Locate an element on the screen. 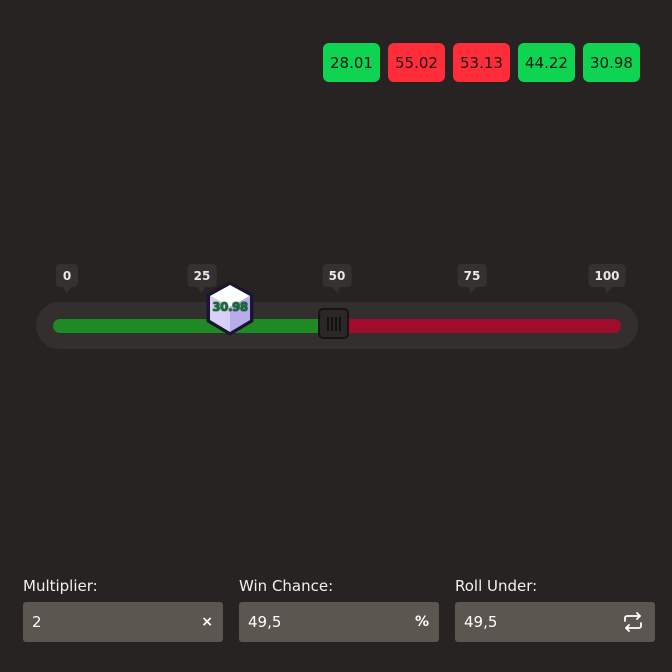 The height and width of the screenshot is (672, 672). swap-icon is located at coordinates (633, 622).